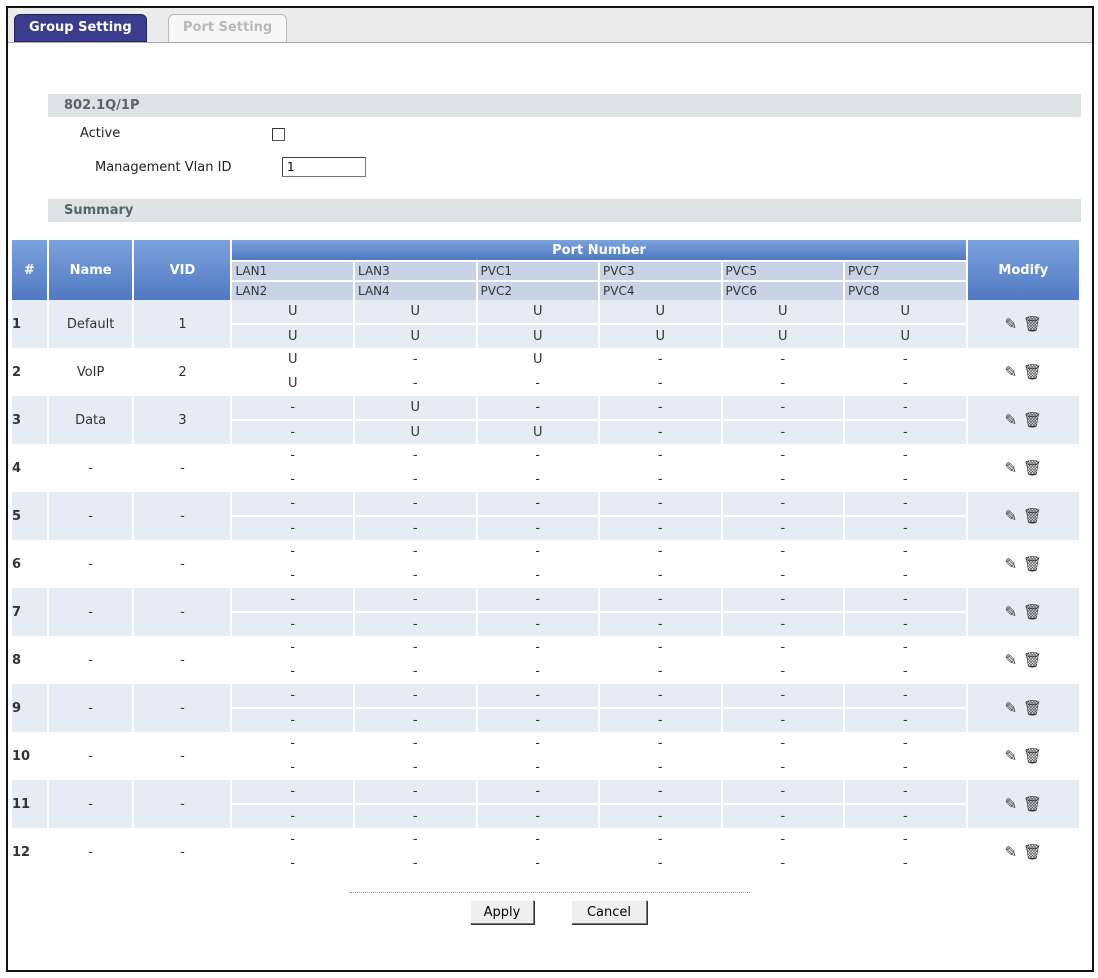 The image size is (1098, 978). I want to click on row-vid: 2, so click(182, 372).